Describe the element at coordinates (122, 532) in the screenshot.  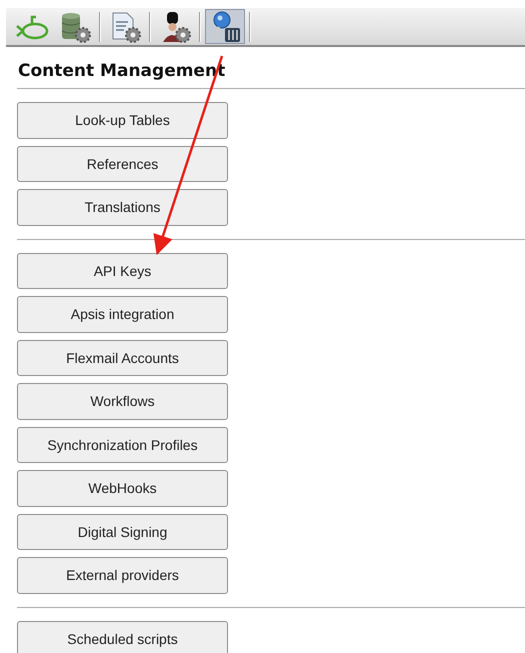
I see `menu-button: Digital Signing` at that location.